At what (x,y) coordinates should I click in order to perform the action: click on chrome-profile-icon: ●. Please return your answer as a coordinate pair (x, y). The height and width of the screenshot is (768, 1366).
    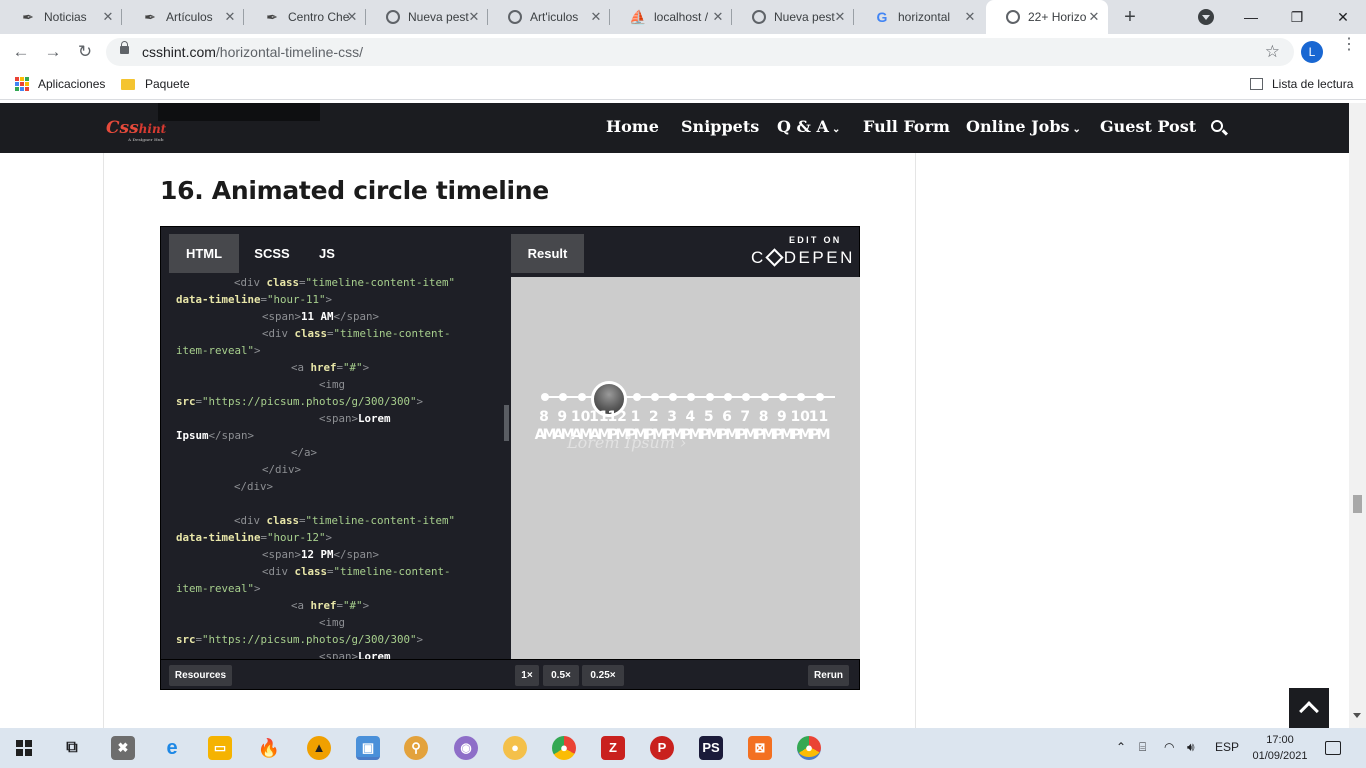
    Looking at the image, I should click on (809, 748).